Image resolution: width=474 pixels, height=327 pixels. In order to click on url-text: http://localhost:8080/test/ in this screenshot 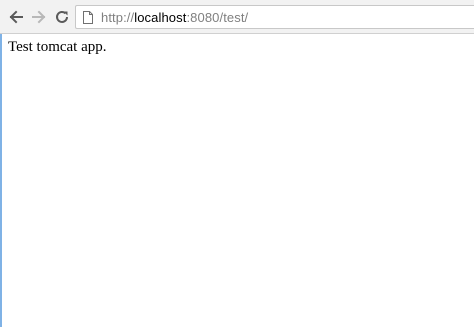, I will do `click(174, 17)`.